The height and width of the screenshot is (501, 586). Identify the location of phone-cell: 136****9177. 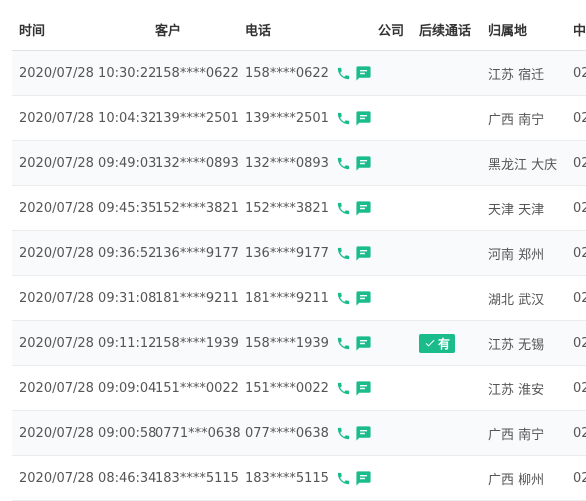
(308, 253).